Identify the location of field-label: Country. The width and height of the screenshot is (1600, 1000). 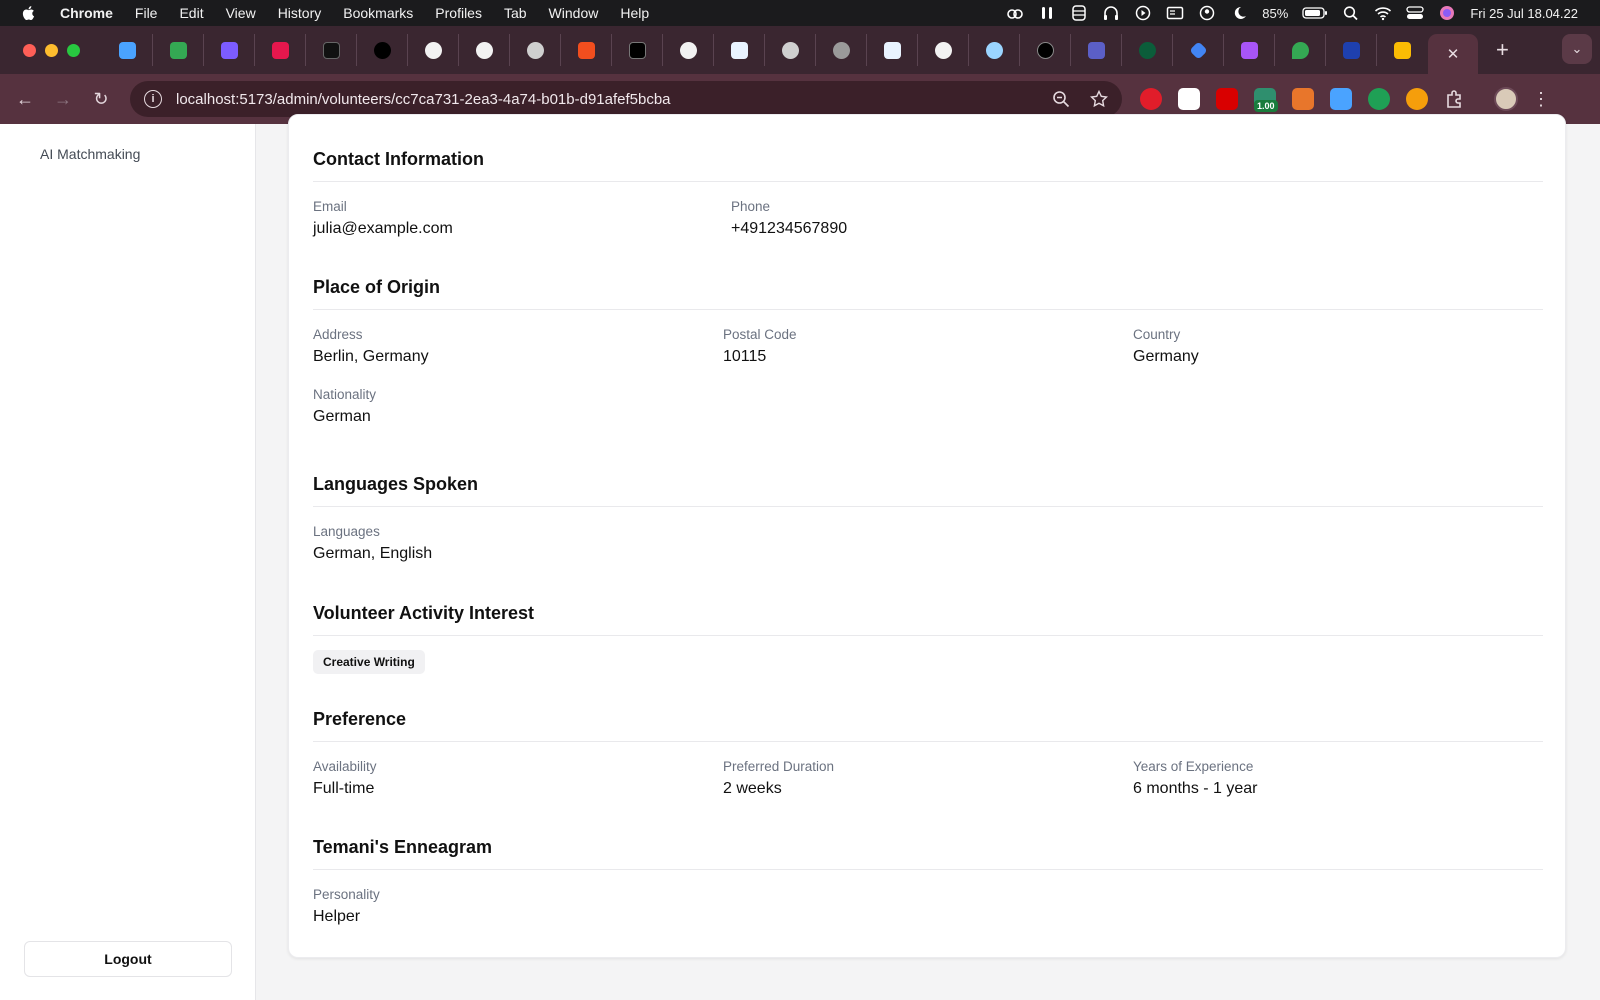
(1157, 334).